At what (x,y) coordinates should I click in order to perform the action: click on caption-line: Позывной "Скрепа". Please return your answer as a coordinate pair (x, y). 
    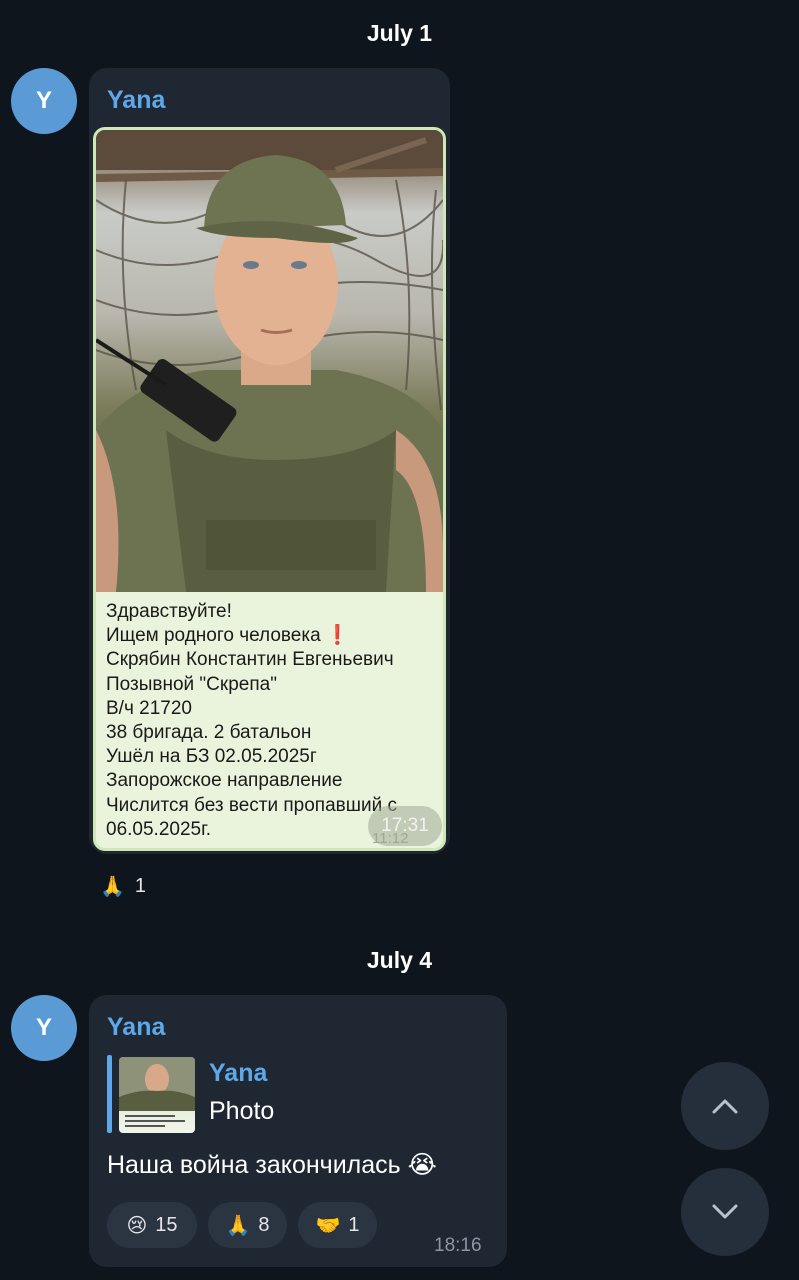
    Looking at the image, I should click on (191, 684).